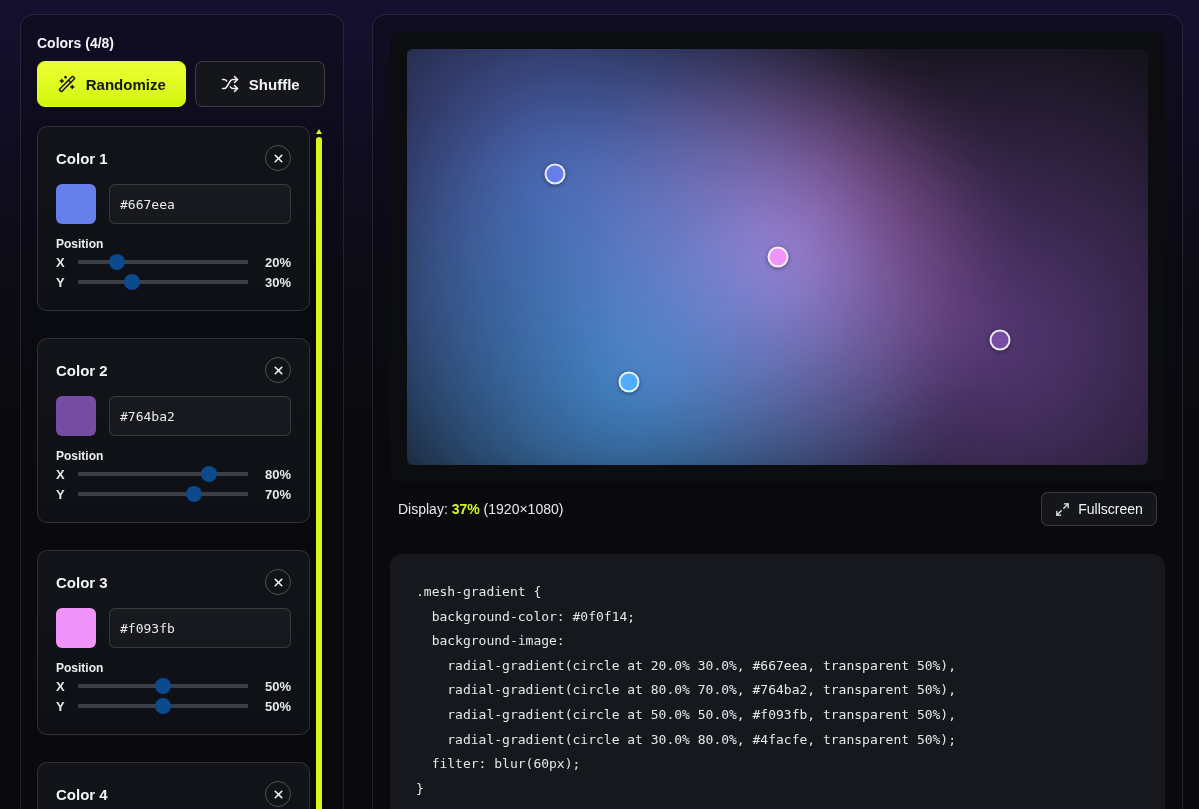  What do you see at coordinates (701, 690) in the screenshot?
I see `code-line: radial-gradient(circle at 80.0% 70.0%, #764ba2, transparent 50%),` at bounding box center [701, 690].